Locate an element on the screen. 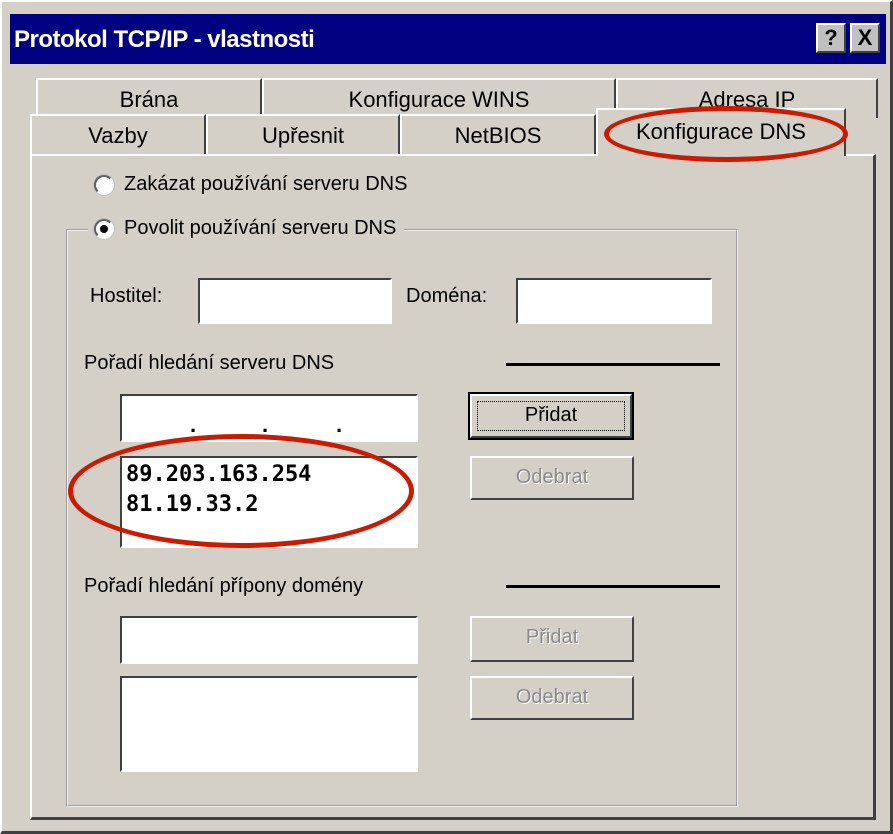 The height and width of the screenshot is (834, 893). dns-server-item: 89.203.163.254 is located at coordinates (271, 475).